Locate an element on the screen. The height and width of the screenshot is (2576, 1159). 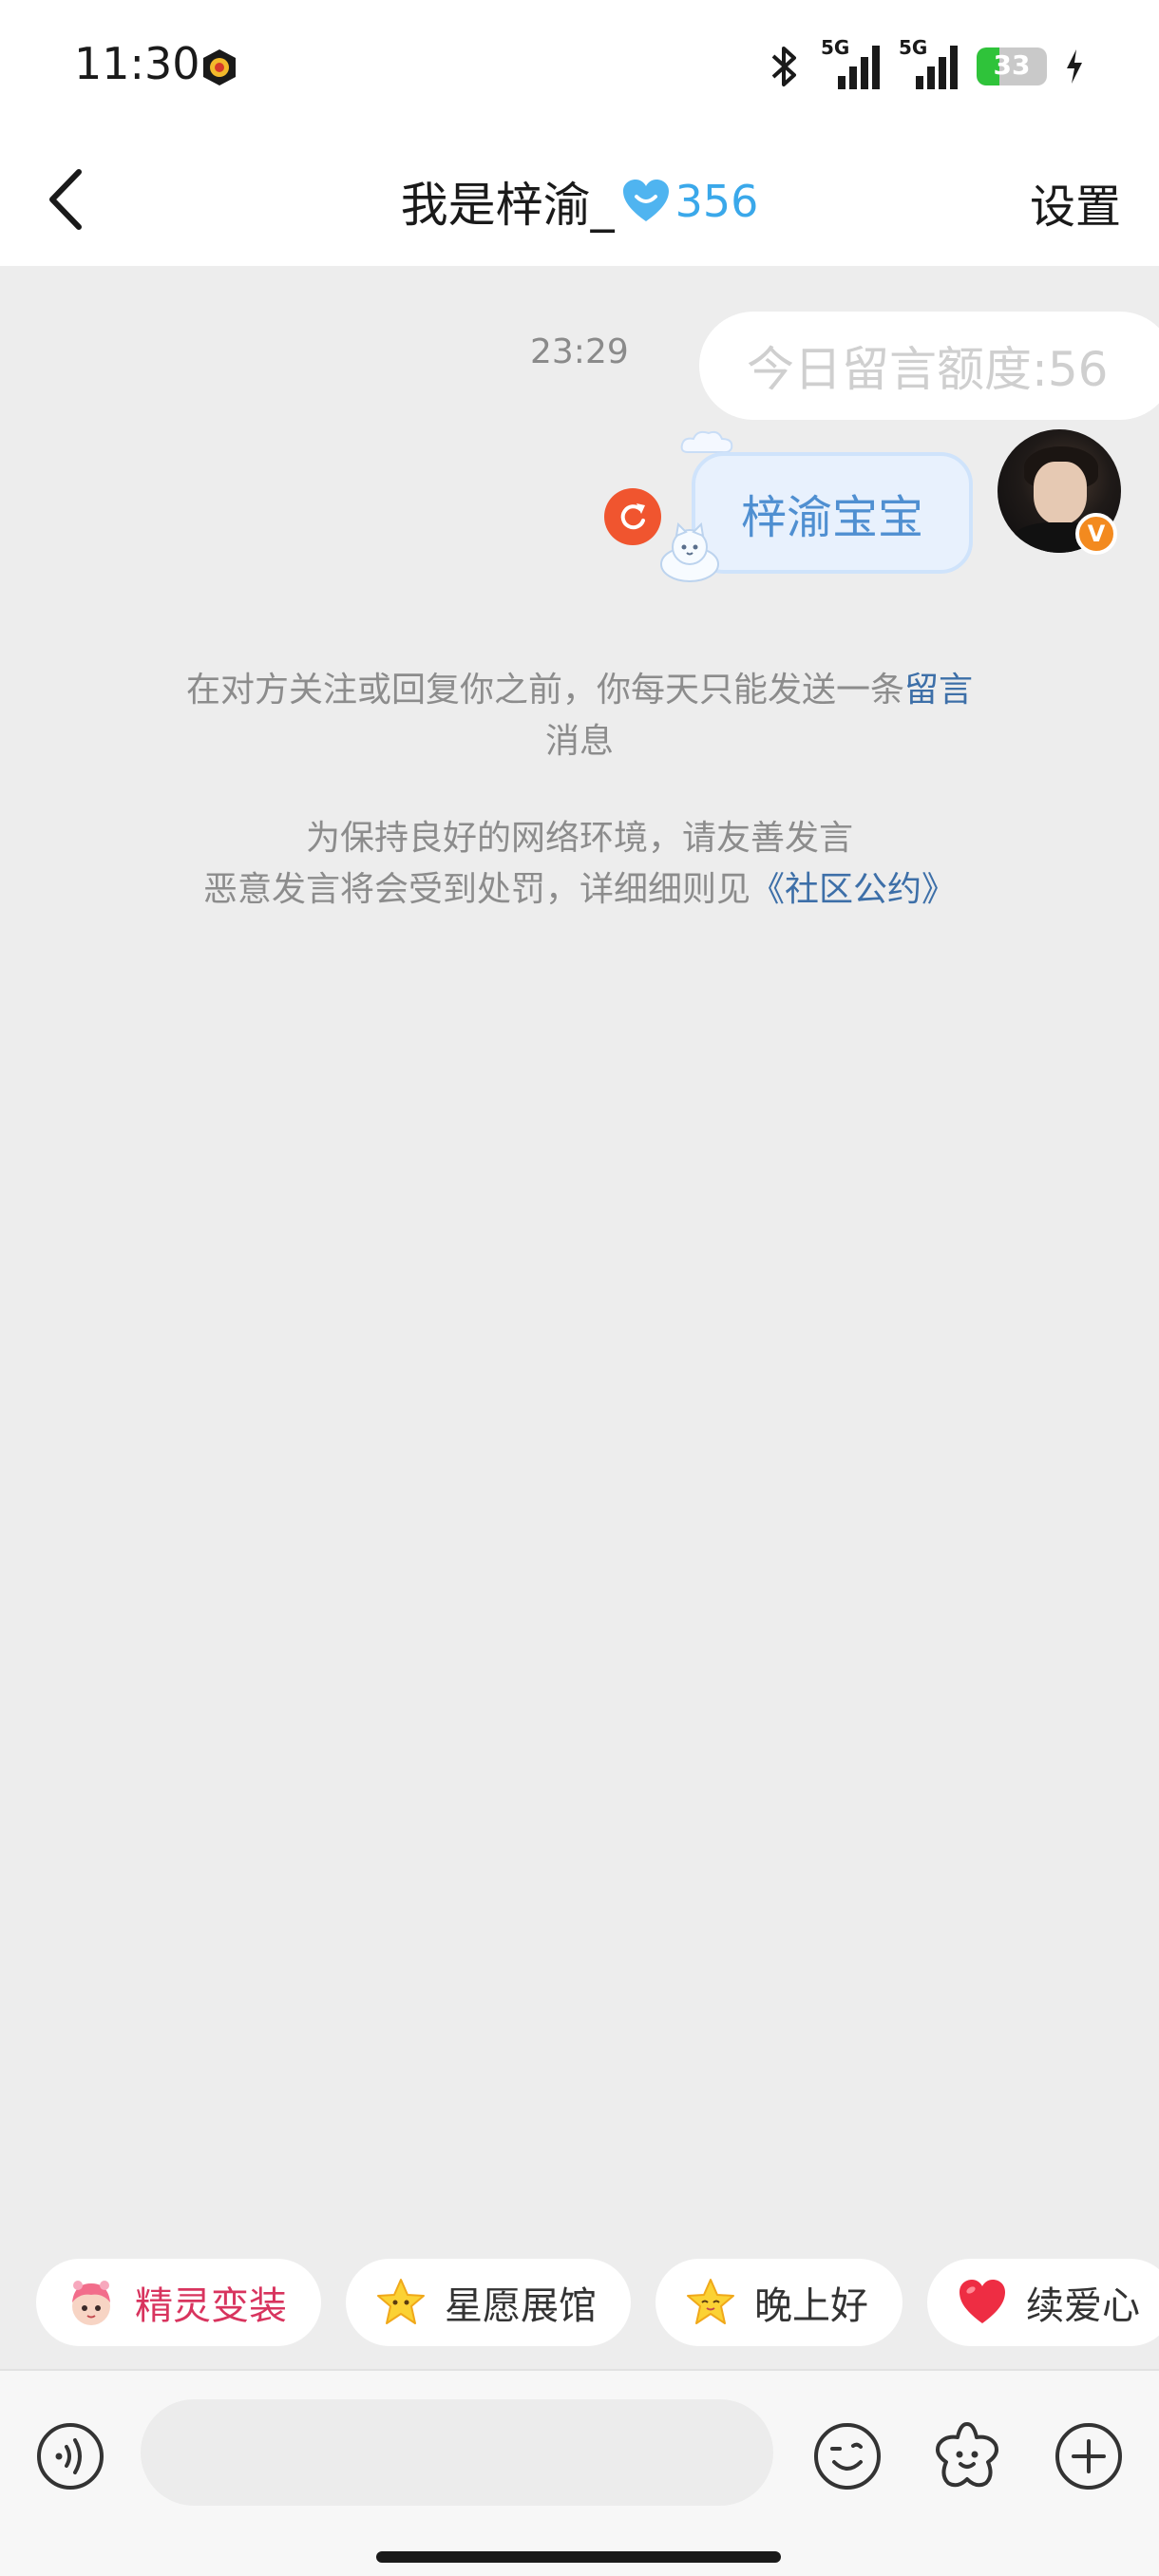
message-timestamp: 23:29 is located at coordinates (579, 351).